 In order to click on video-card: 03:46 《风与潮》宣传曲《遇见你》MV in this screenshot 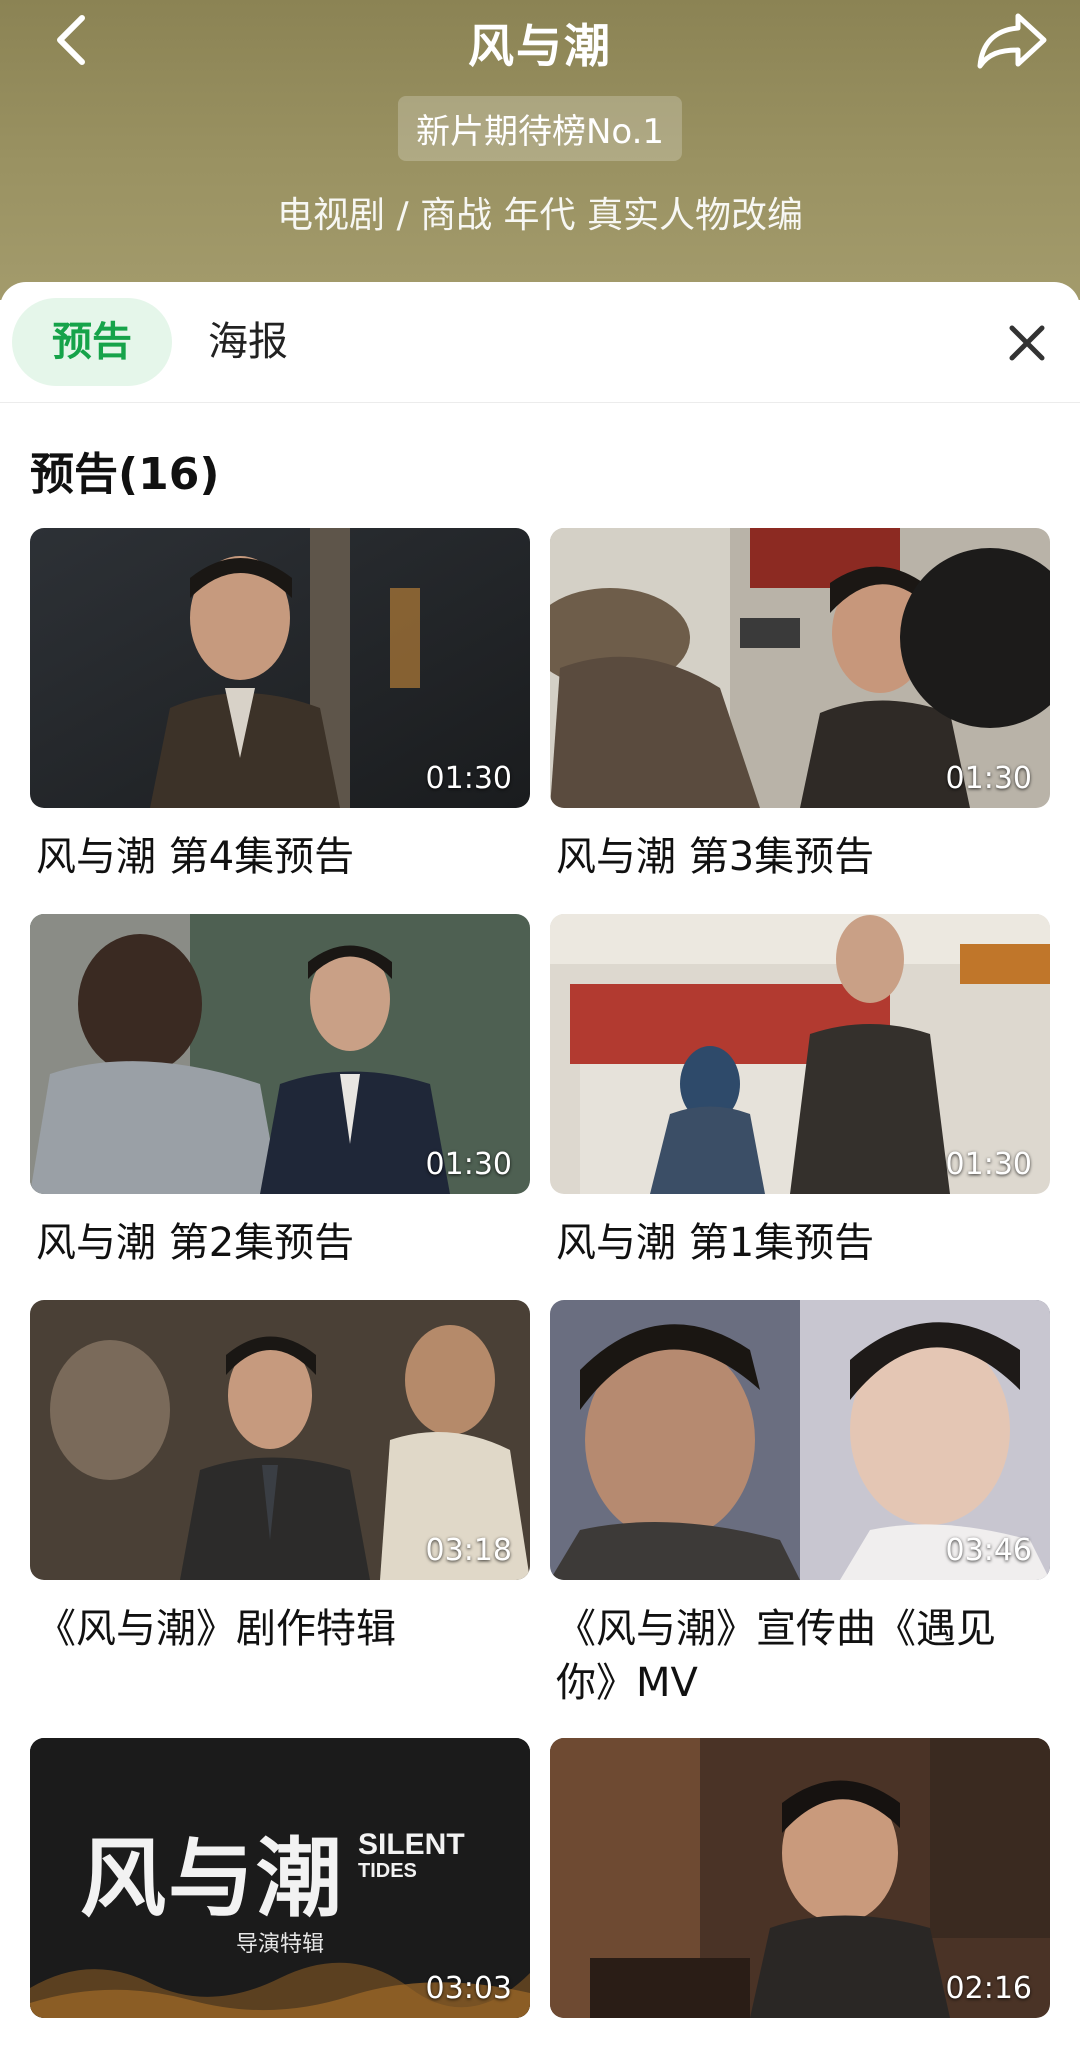, I will do `click(800, 1505)`.